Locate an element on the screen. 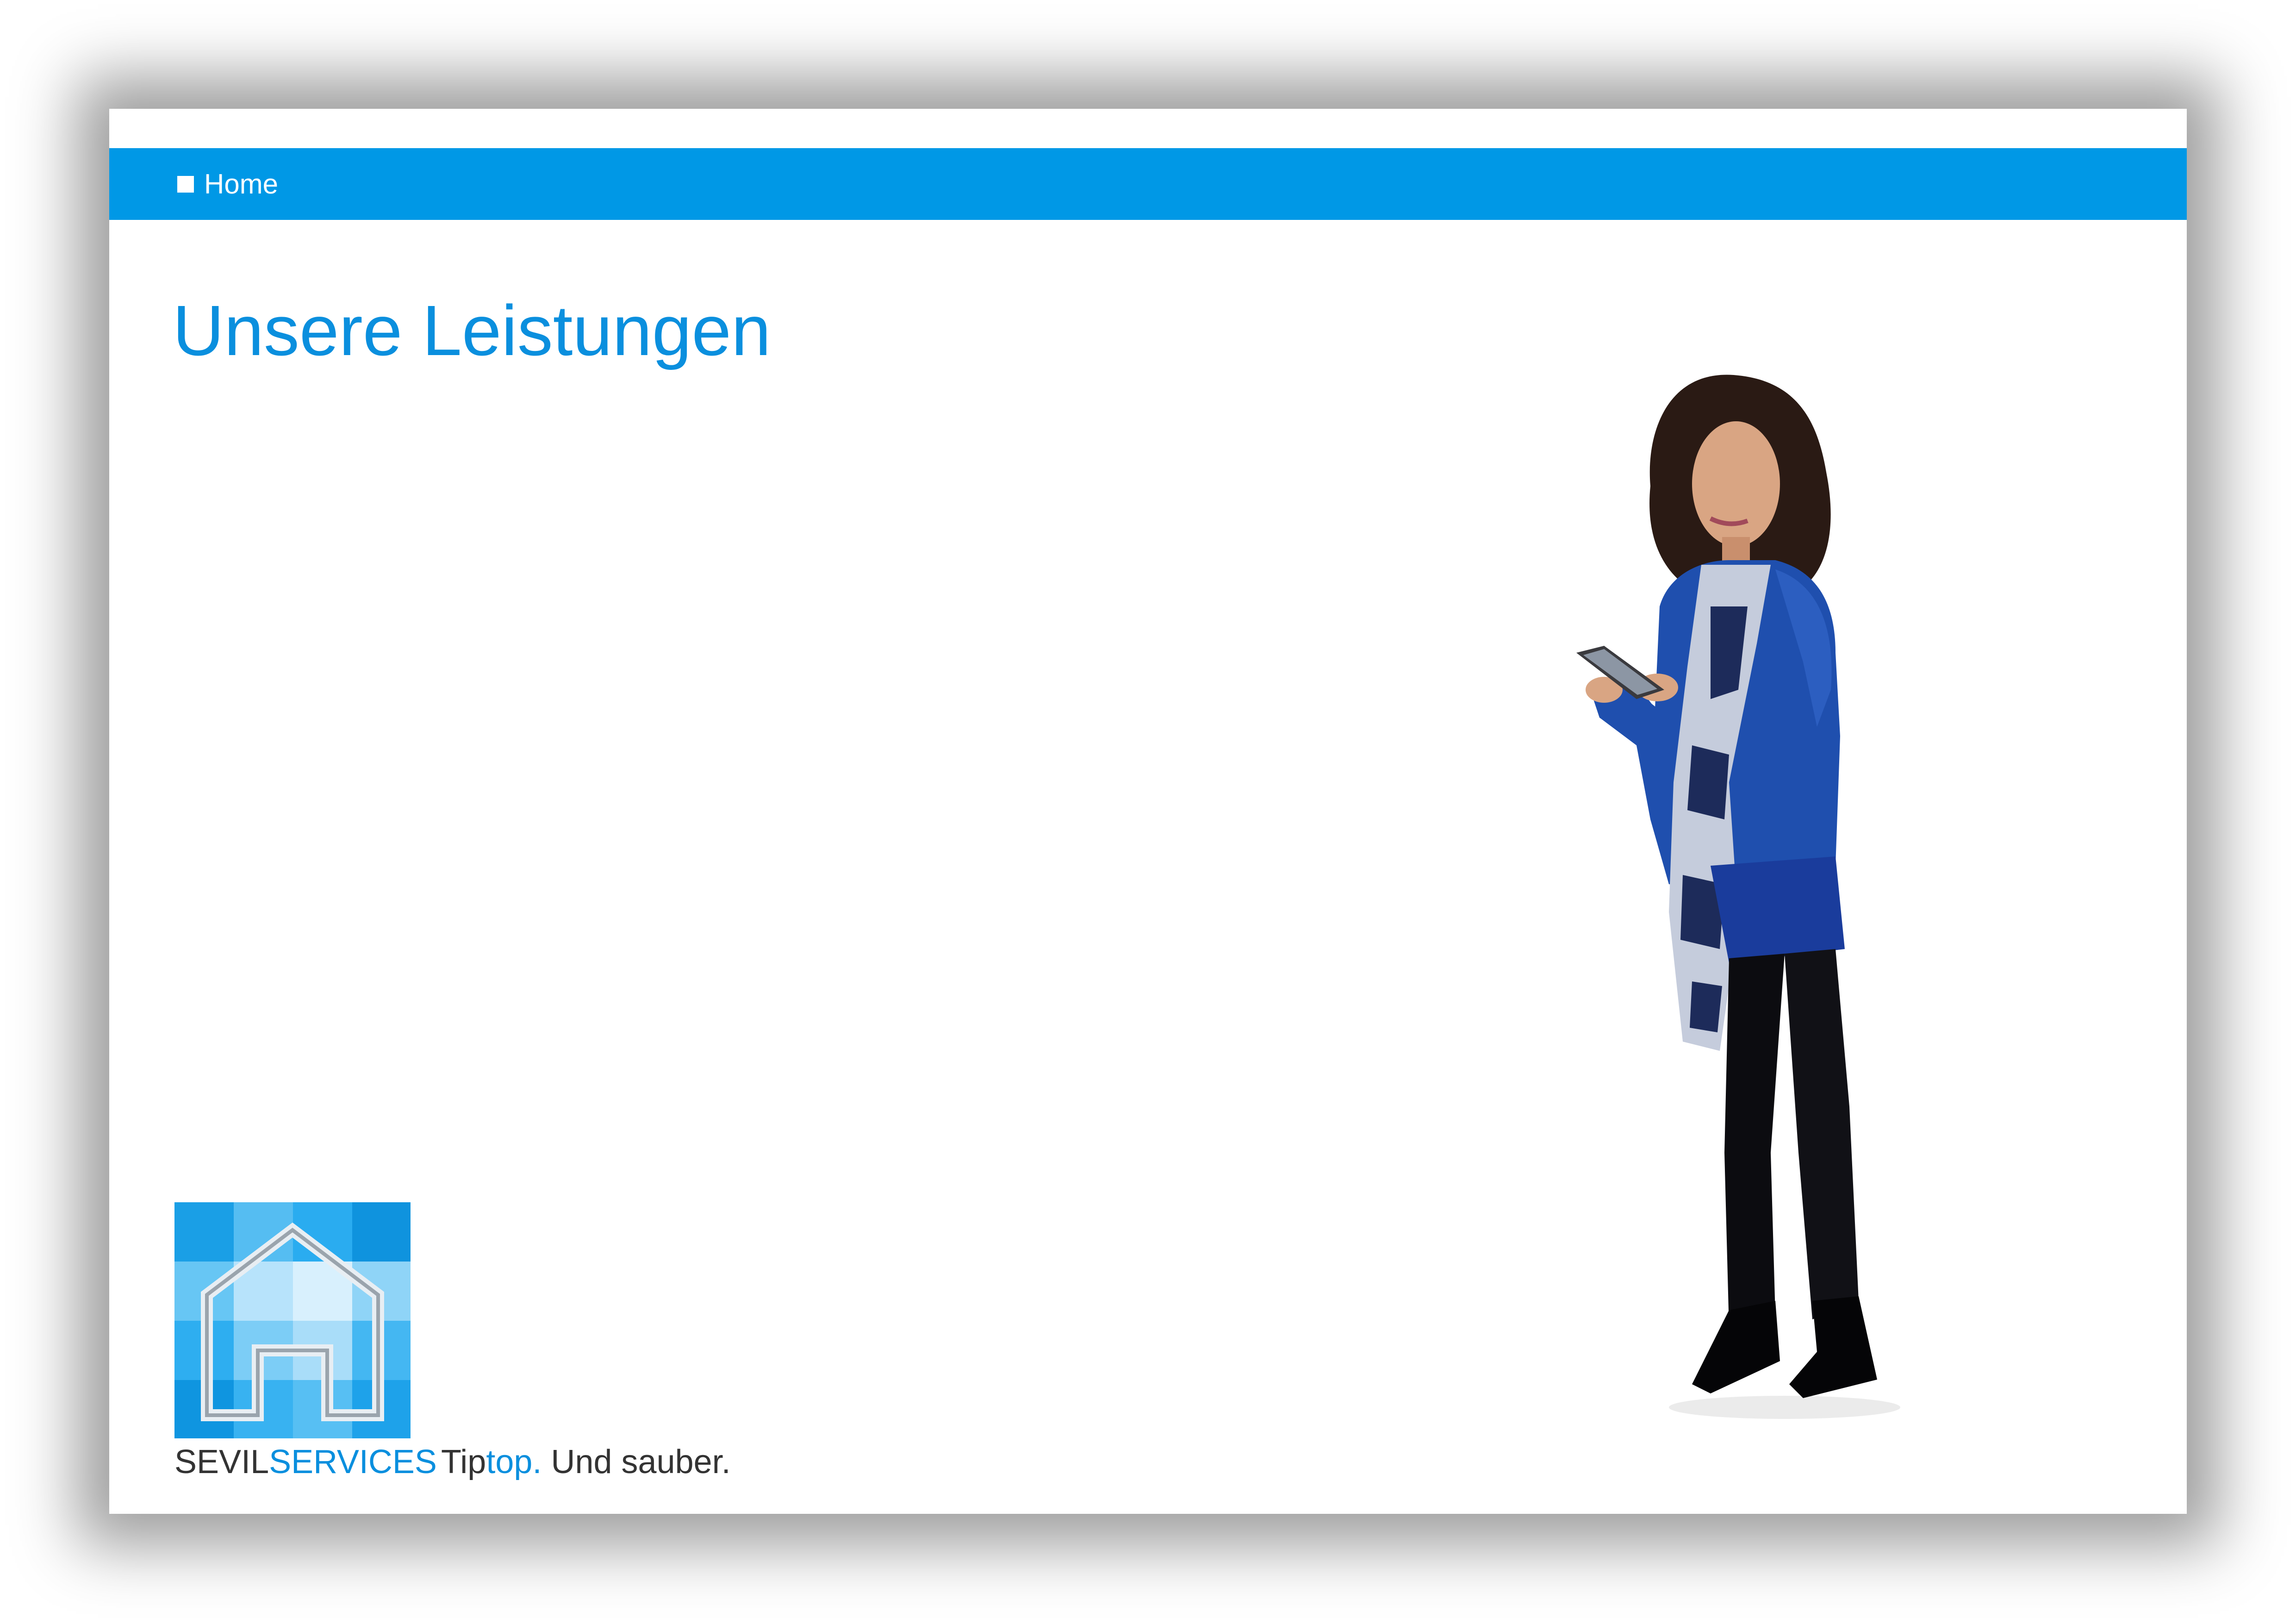 This screenshot has width=2296, height=1624. nav-item-home: Home is located at coordinates (227, 184).